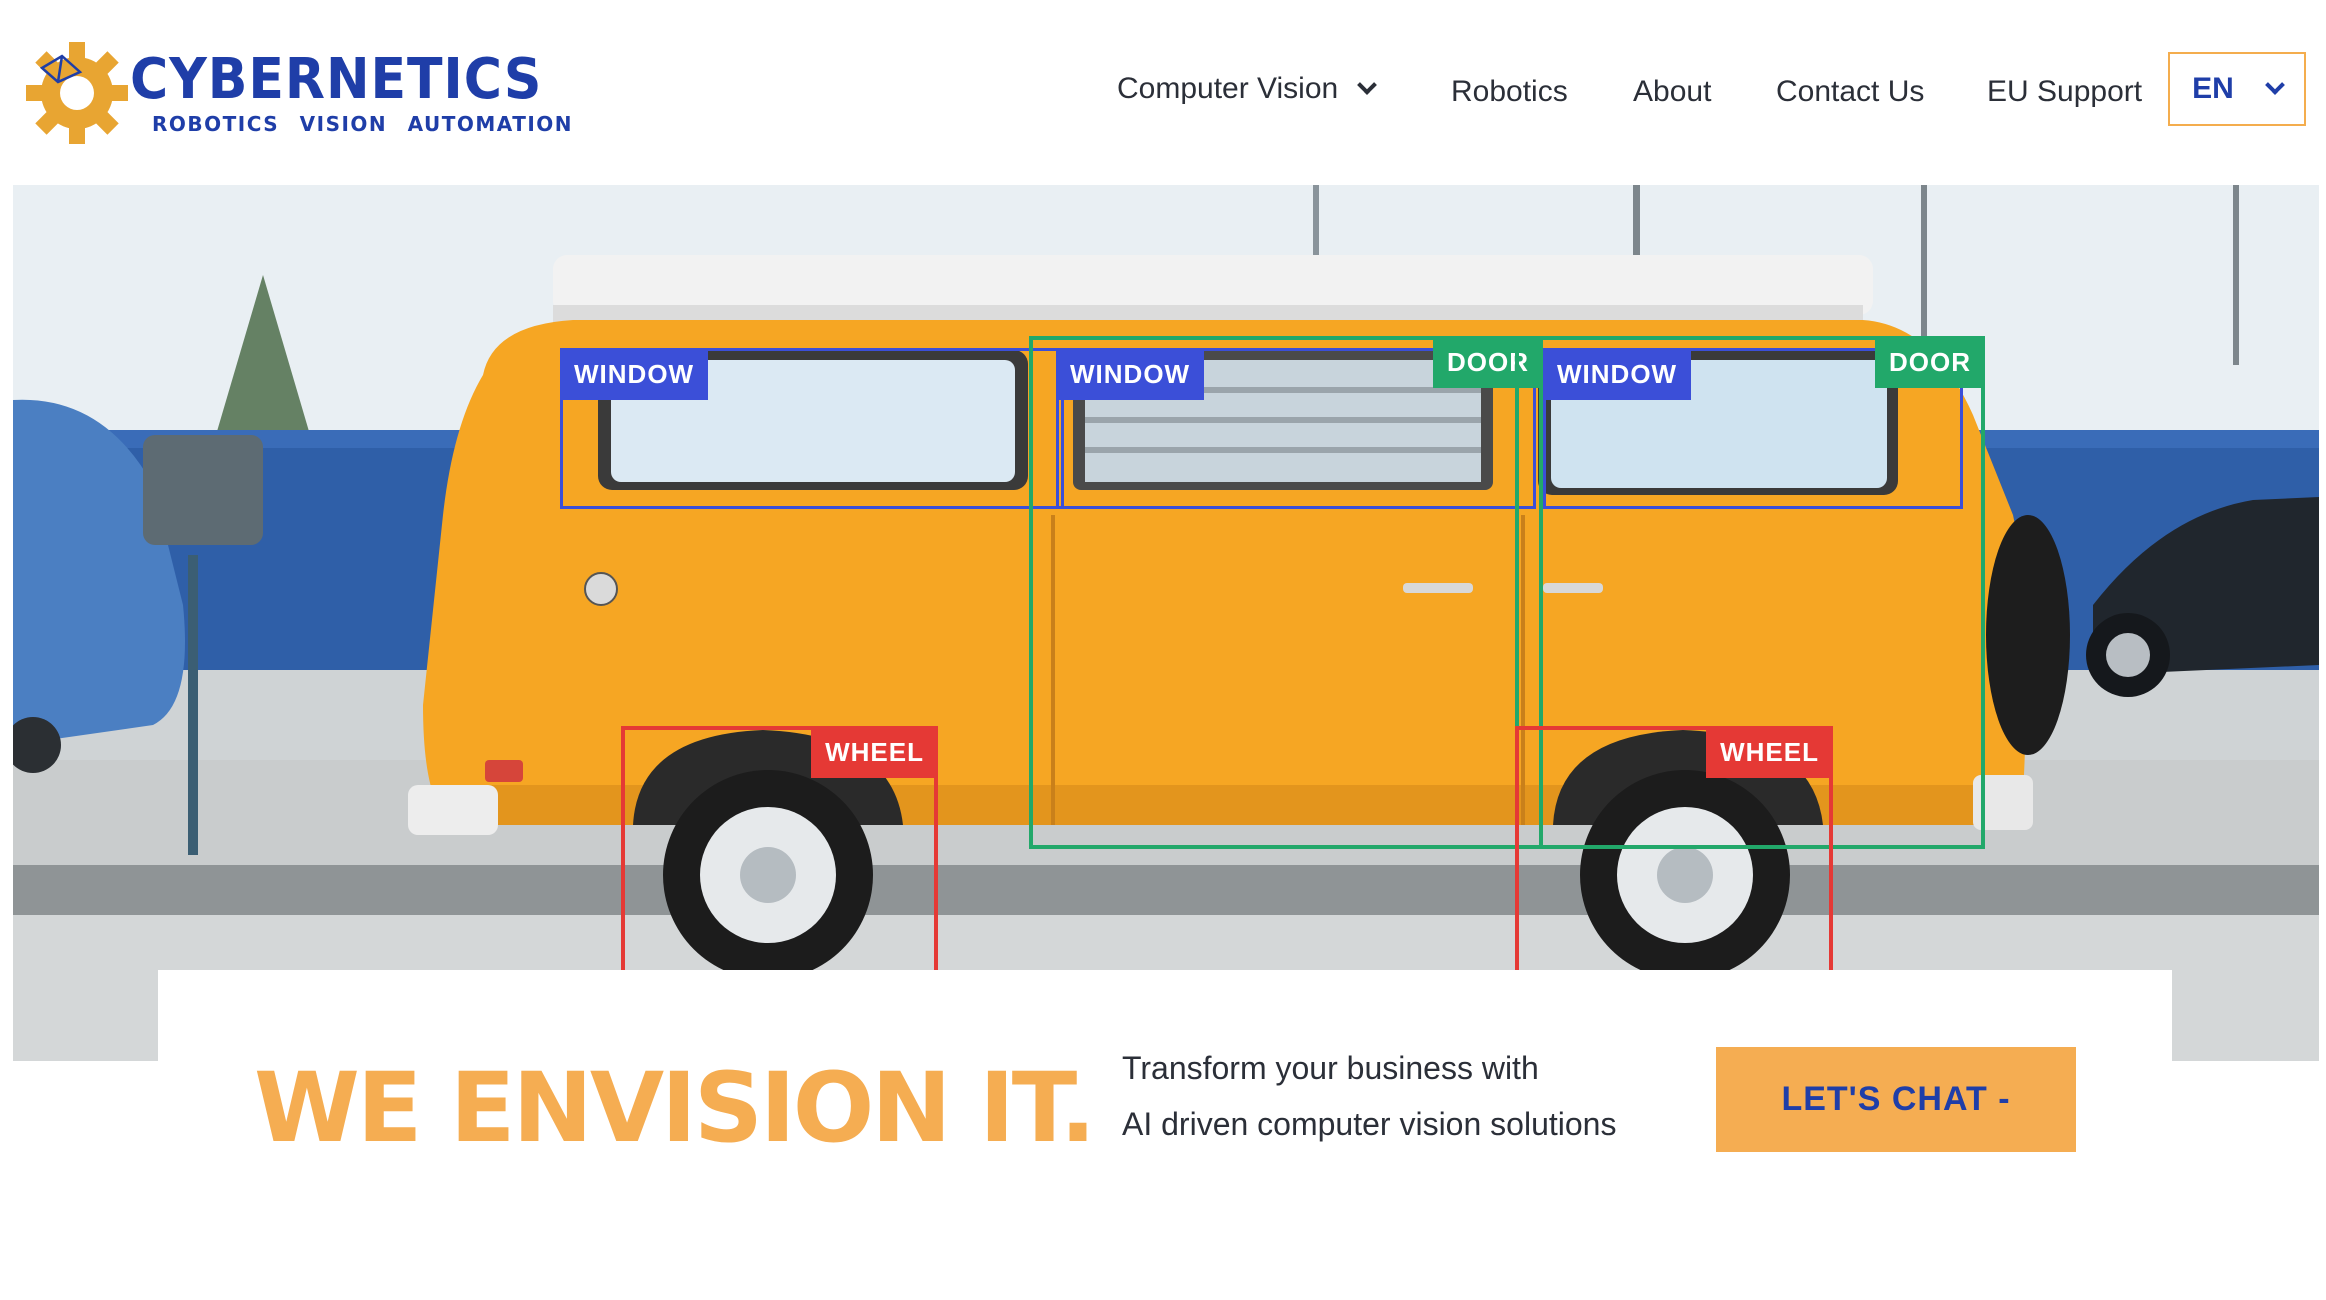  What do you see at coordinates (1672, 92) in the screenshot?
I see `nav-about: About` at bounding box center [1672, 92].